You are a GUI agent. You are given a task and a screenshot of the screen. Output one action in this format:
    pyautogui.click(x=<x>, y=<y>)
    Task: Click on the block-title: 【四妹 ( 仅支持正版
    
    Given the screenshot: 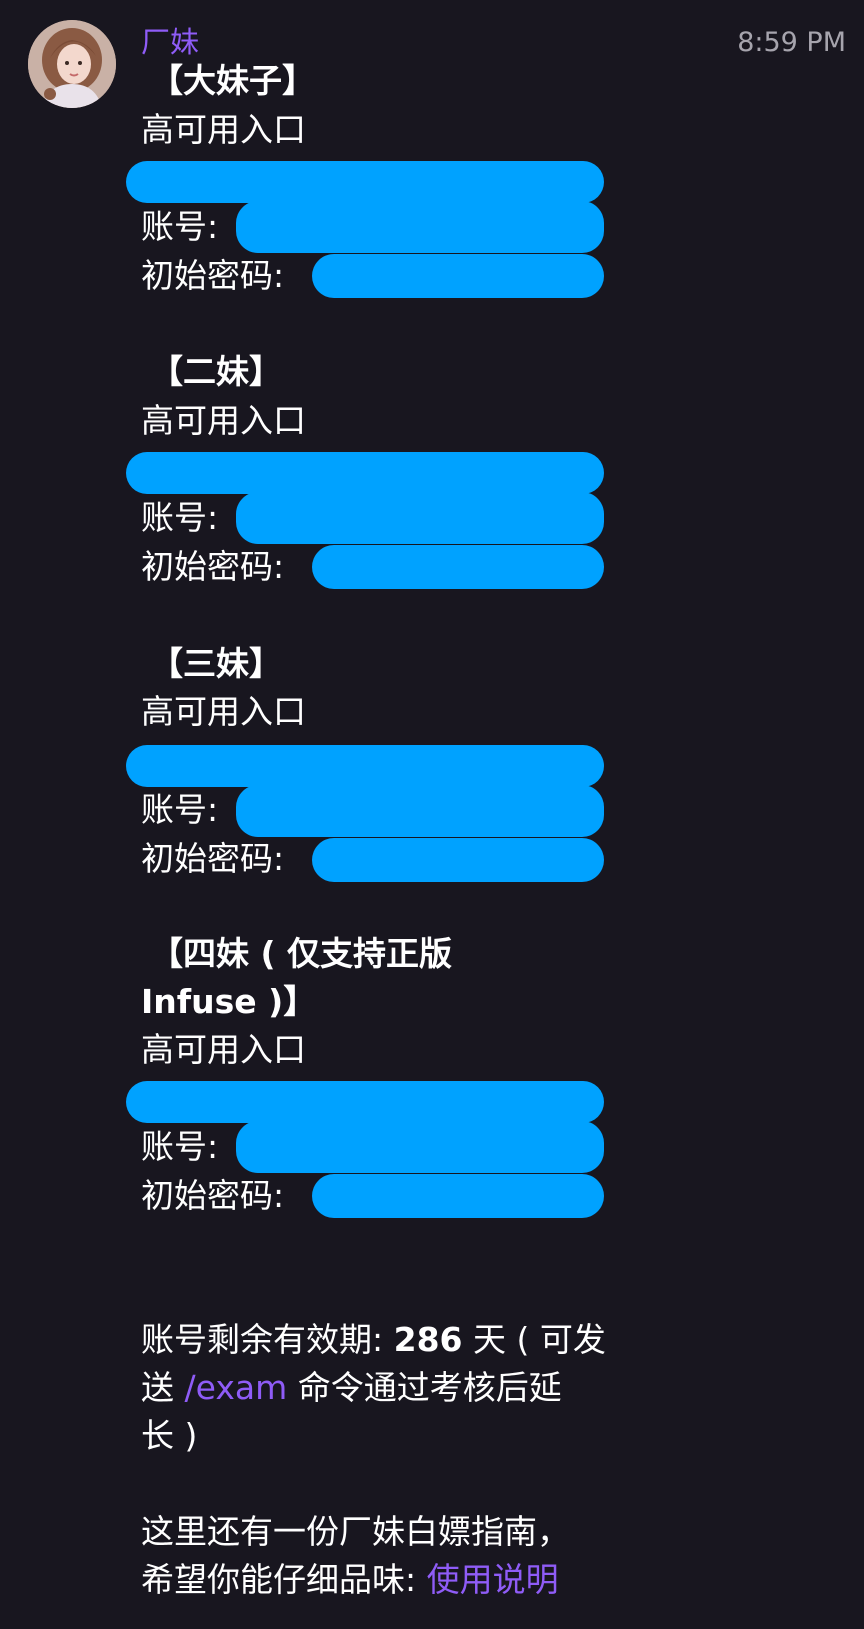 What is the action you would take?
    pyautogui.click(x=301, y=953)
    